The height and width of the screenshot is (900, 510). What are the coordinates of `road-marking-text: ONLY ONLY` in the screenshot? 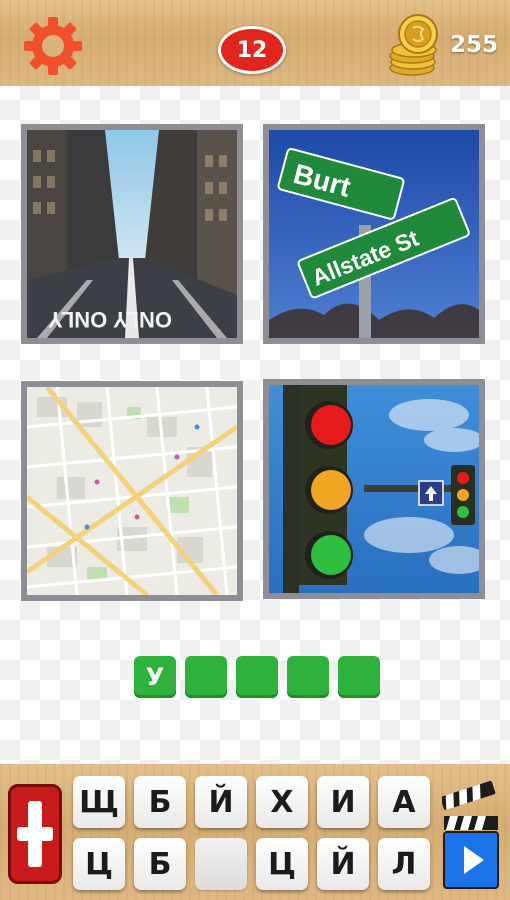 It's located at (110, 319).